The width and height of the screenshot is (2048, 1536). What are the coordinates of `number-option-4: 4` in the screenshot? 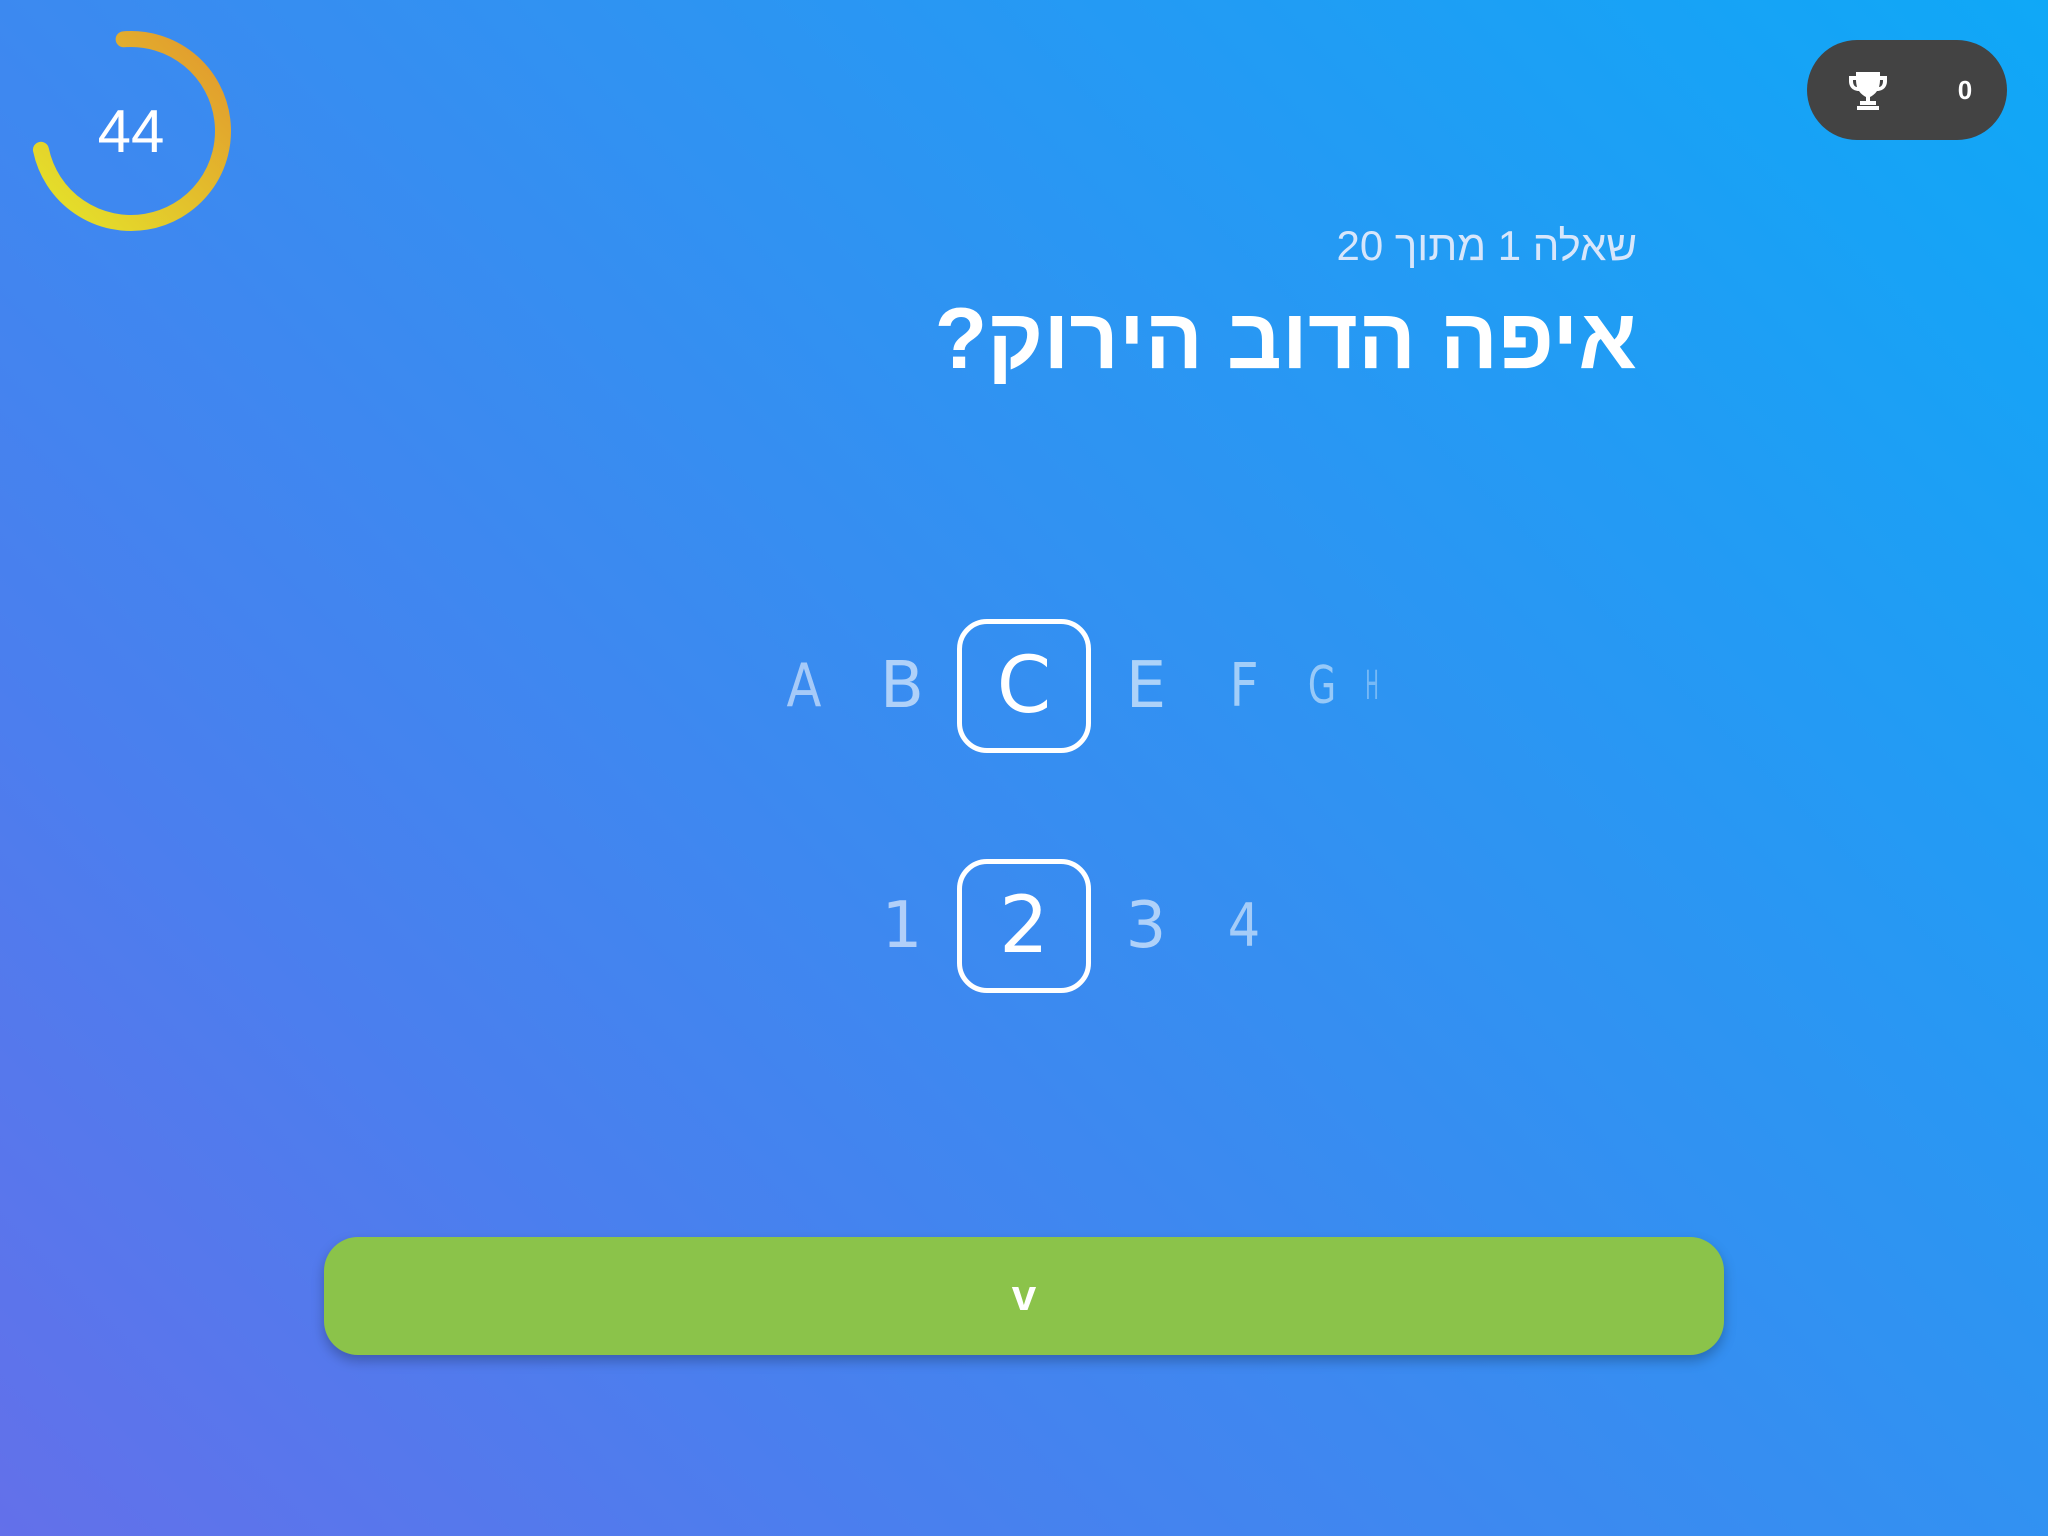 It's located at (1244, 926).